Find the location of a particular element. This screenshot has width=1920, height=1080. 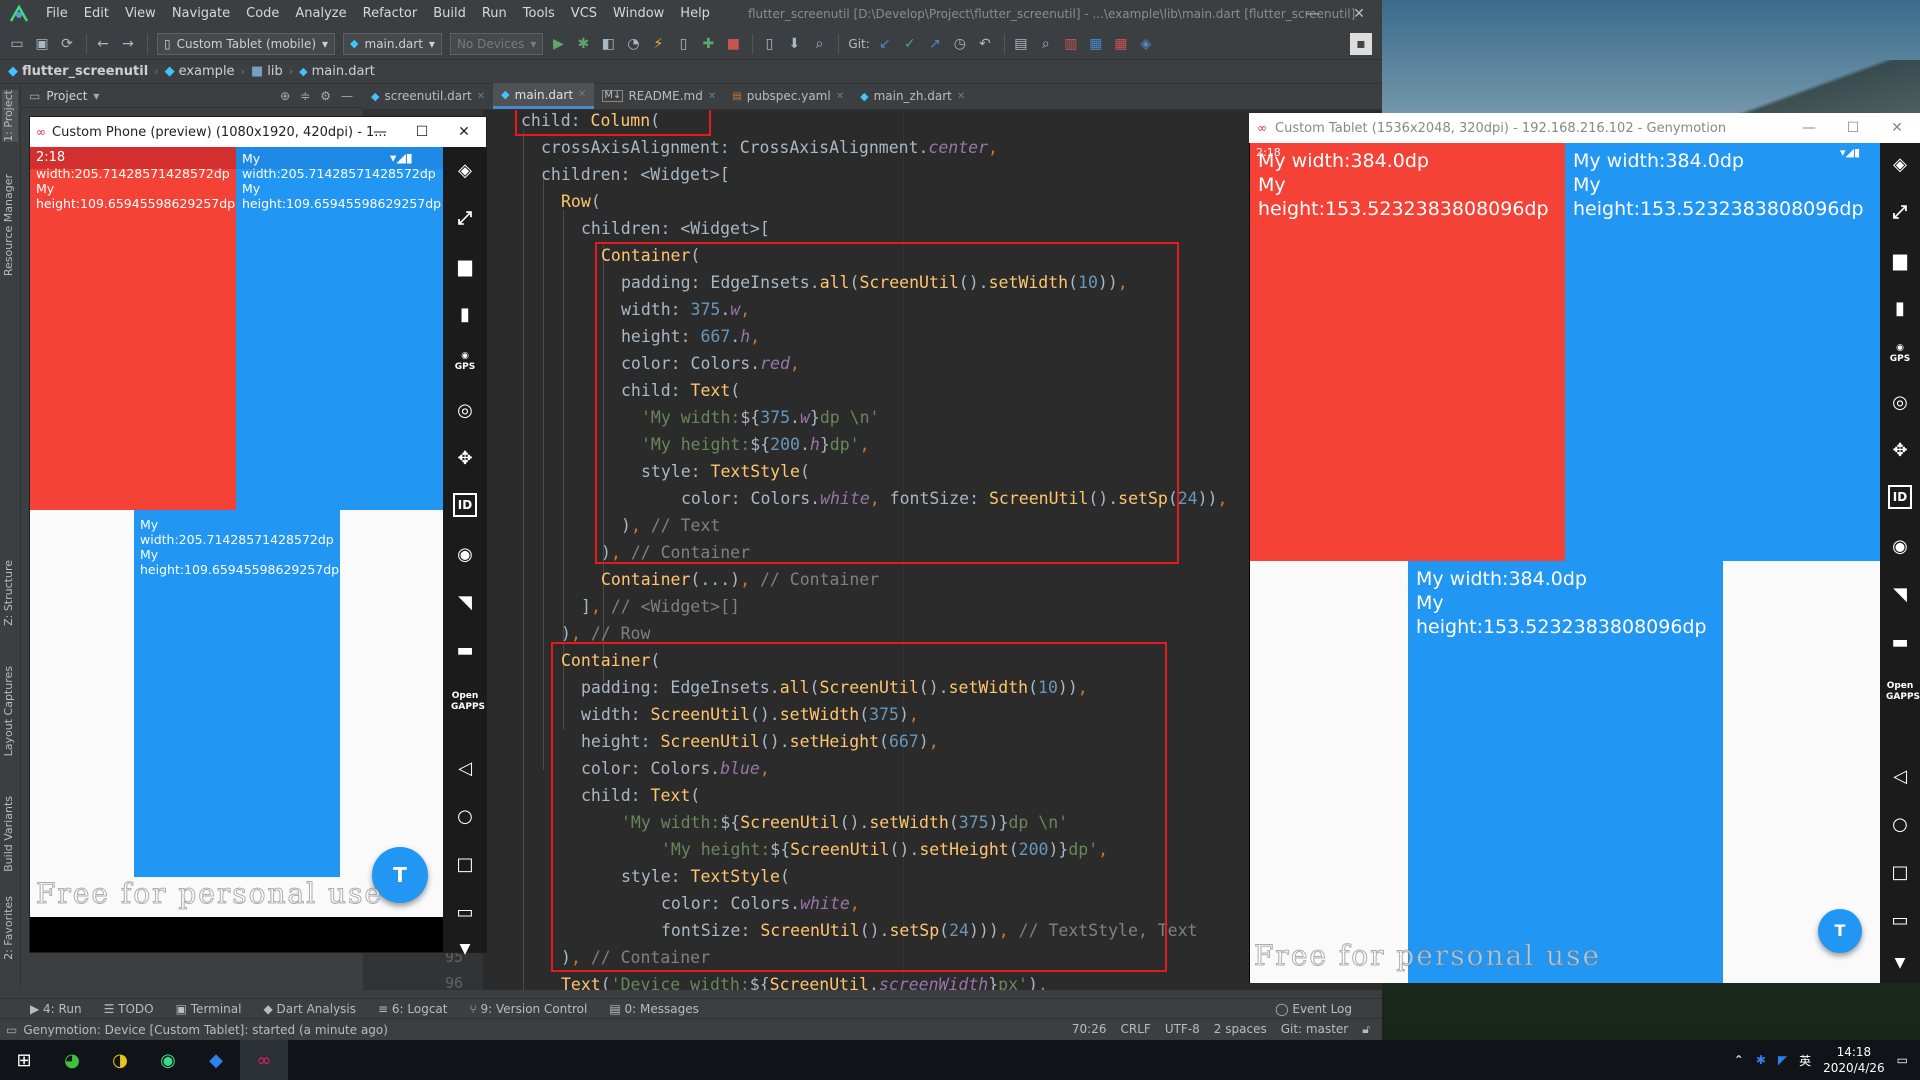

tool-terminal: ▣ Terminal is located at coordinates (209, 1009).